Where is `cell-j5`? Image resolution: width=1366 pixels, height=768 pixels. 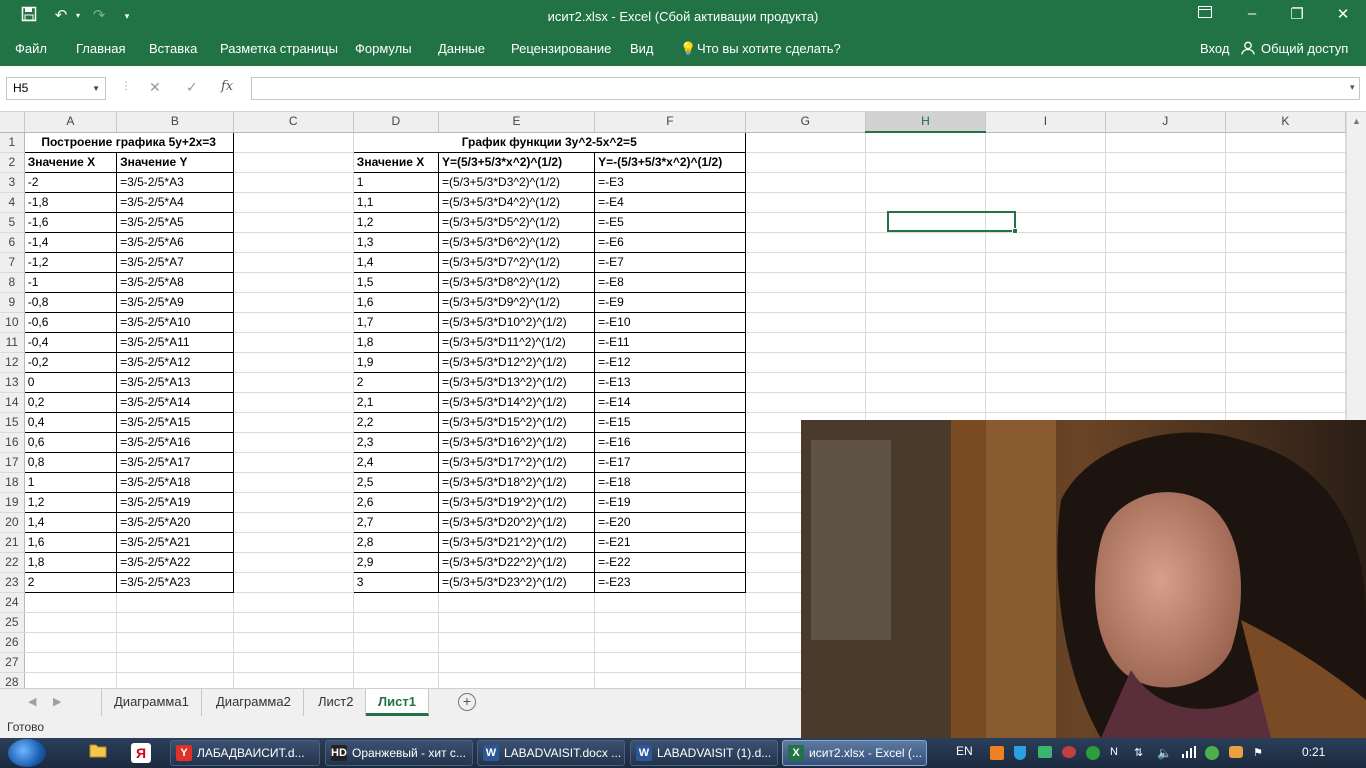 cell-j5 is located at coordinates (1165, 222).